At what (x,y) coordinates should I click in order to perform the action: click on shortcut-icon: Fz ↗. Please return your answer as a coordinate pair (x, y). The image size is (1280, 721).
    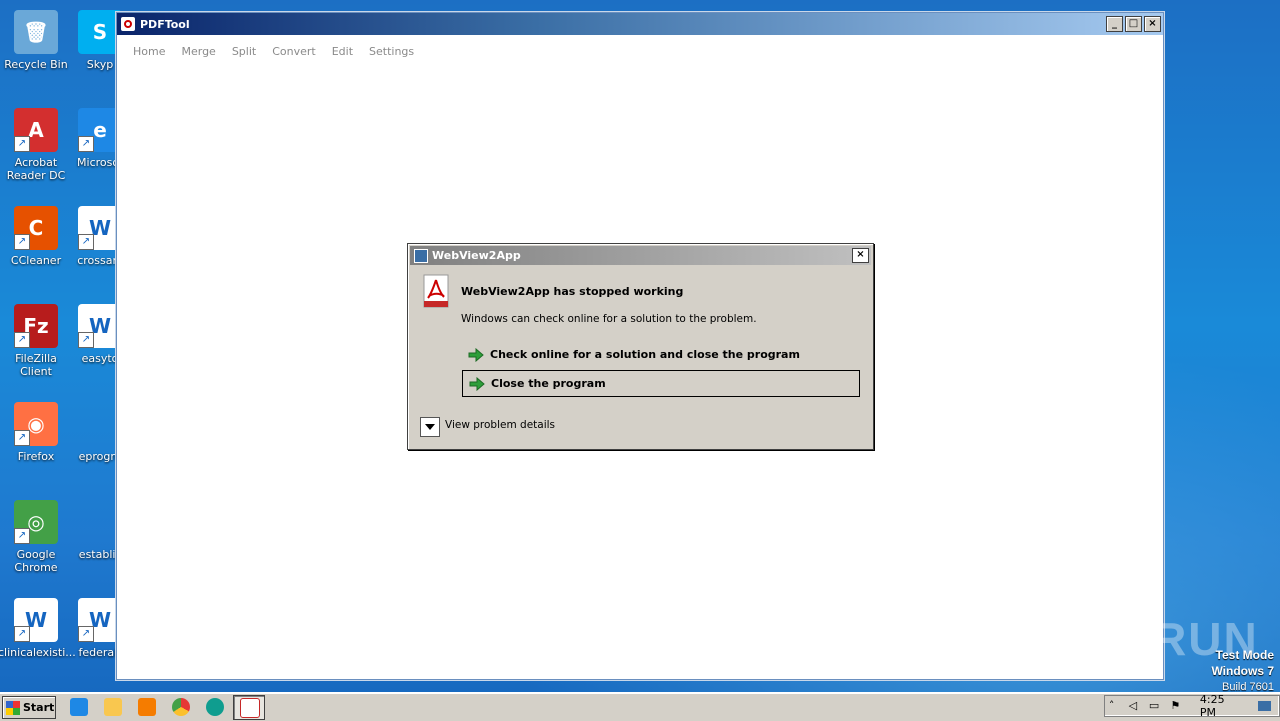
    Looking at the image, I should click on (36, 326).